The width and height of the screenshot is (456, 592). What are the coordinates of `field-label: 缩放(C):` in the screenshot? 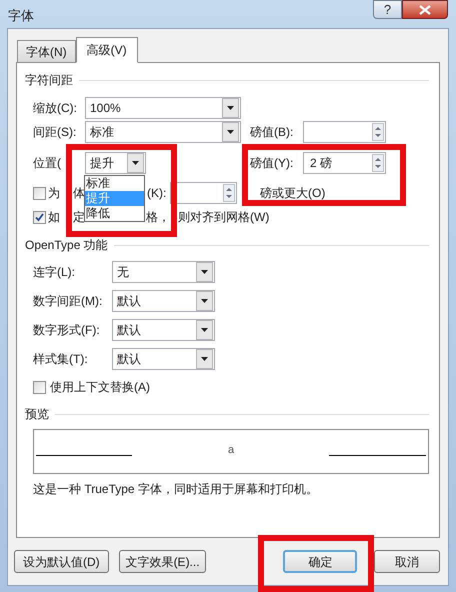 It's located at (55, 108).